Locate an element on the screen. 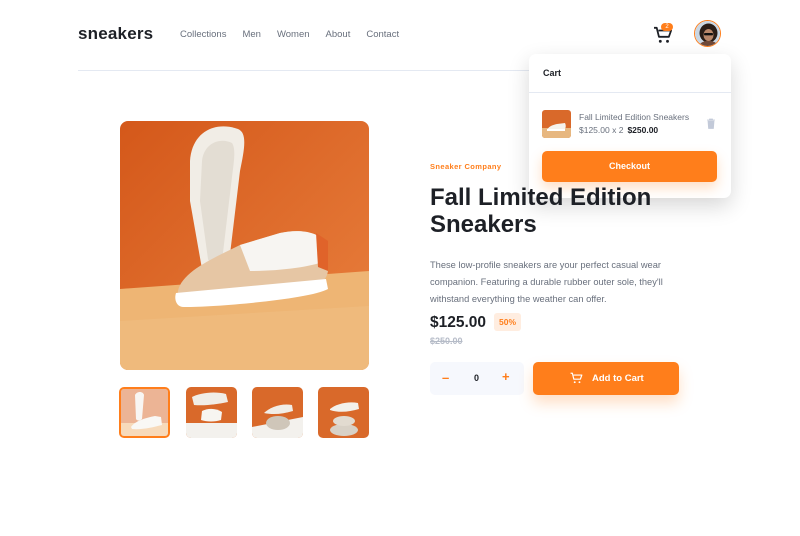 The height and width of the screenshot is (536, 800). cart-divider is located at coordinates (630, 92).